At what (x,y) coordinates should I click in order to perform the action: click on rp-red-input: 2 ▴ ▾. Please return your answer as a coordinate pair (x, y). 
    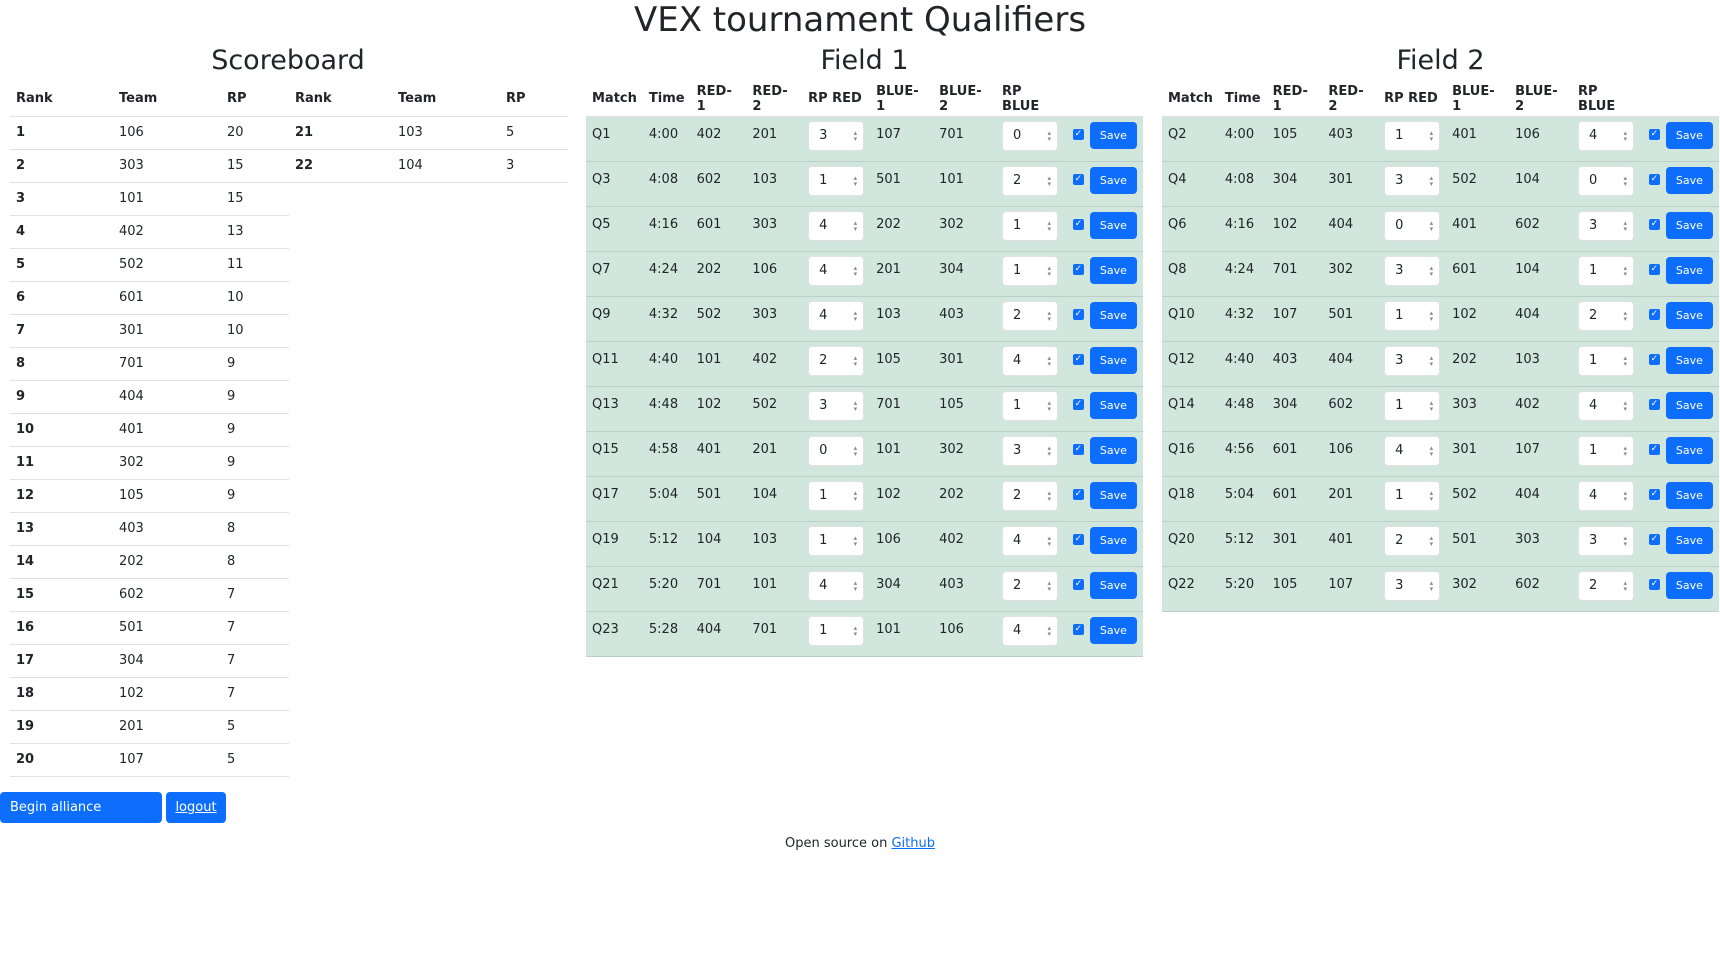
    Looking at the image, I should click on (836, 360).